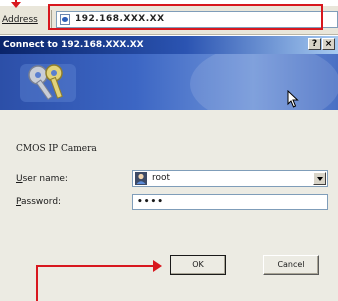  Describe the element at coordinates (264, 82) in the screenshot. I see `banner-swirl` at that location.